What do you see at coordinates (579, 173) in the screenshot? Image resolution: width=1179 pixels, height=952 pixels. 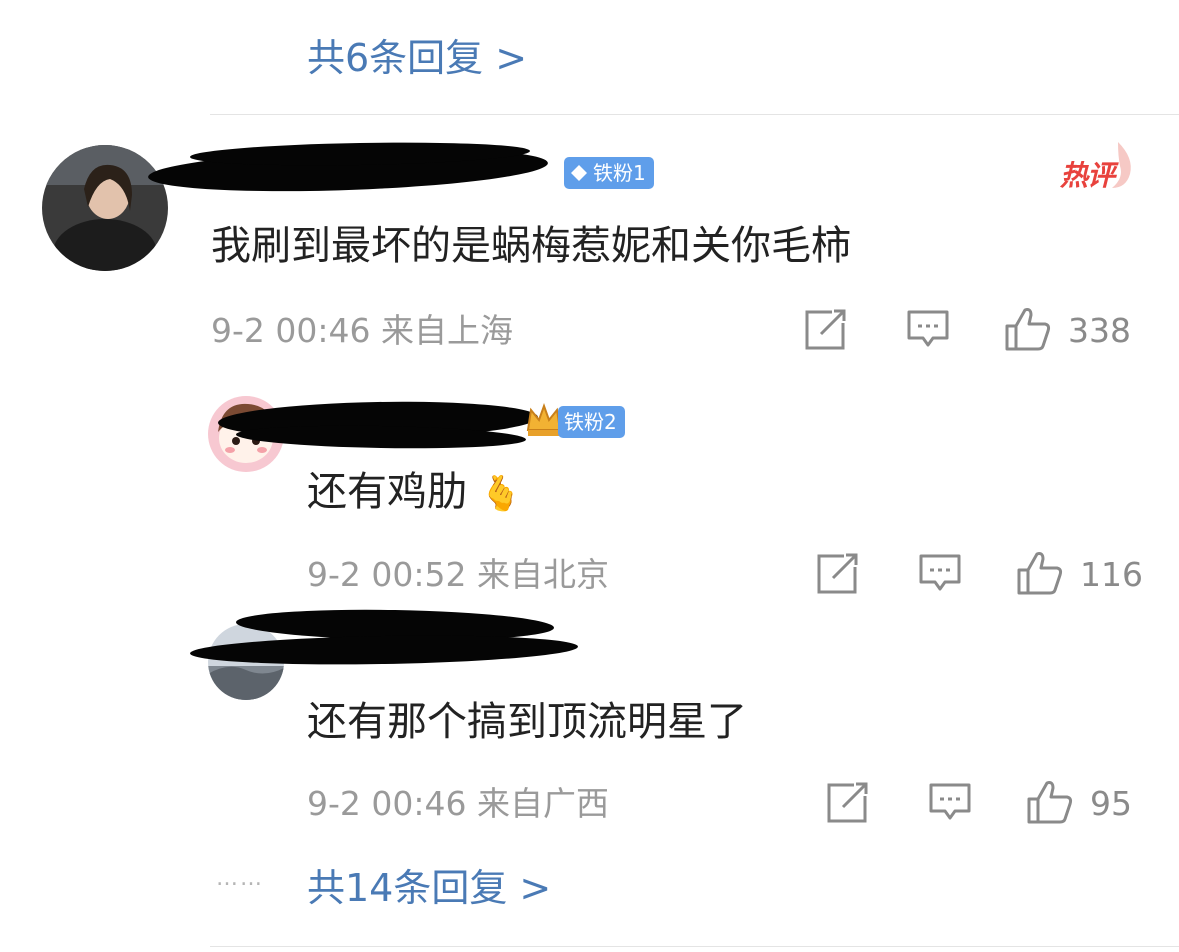 I see `diamond-icon` at bounding box center [579, 173].